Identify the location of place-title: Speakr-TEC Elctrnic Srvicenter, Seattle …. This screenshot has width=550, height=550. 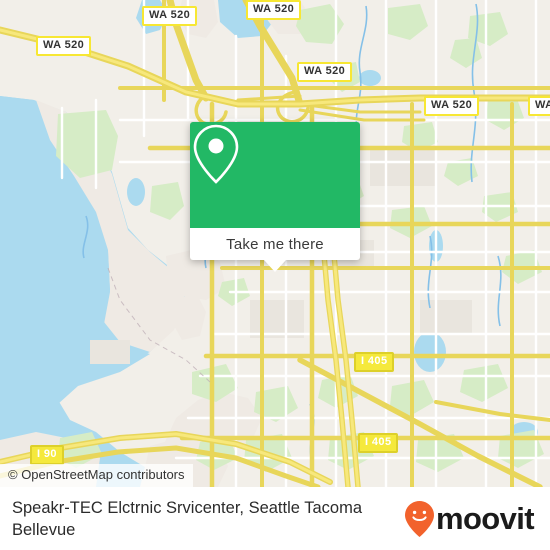
(187, 518).